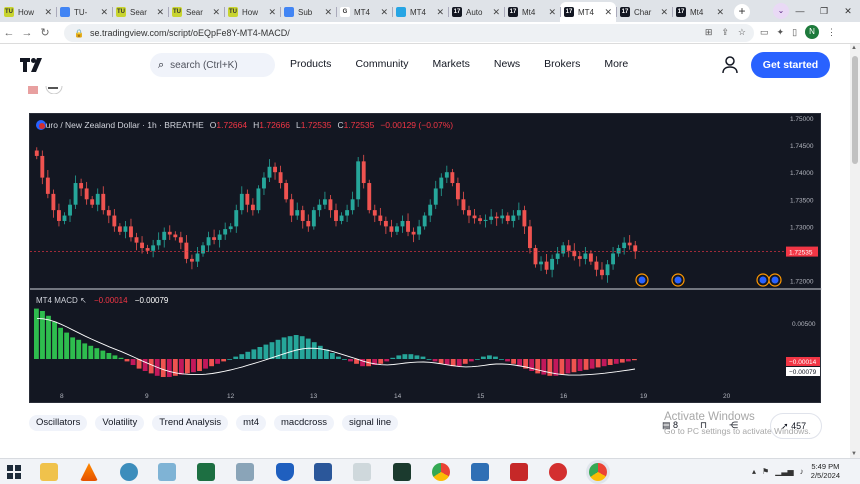  Describe the element at coordinates (855, 251) in the screenshot. I see `page-scrollbar: ▲ ▼` at that location.